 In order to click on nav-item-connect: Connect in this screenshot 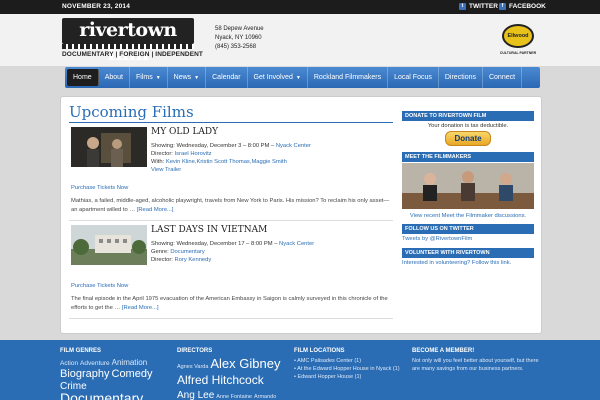, I will do `click(503, 77)`.